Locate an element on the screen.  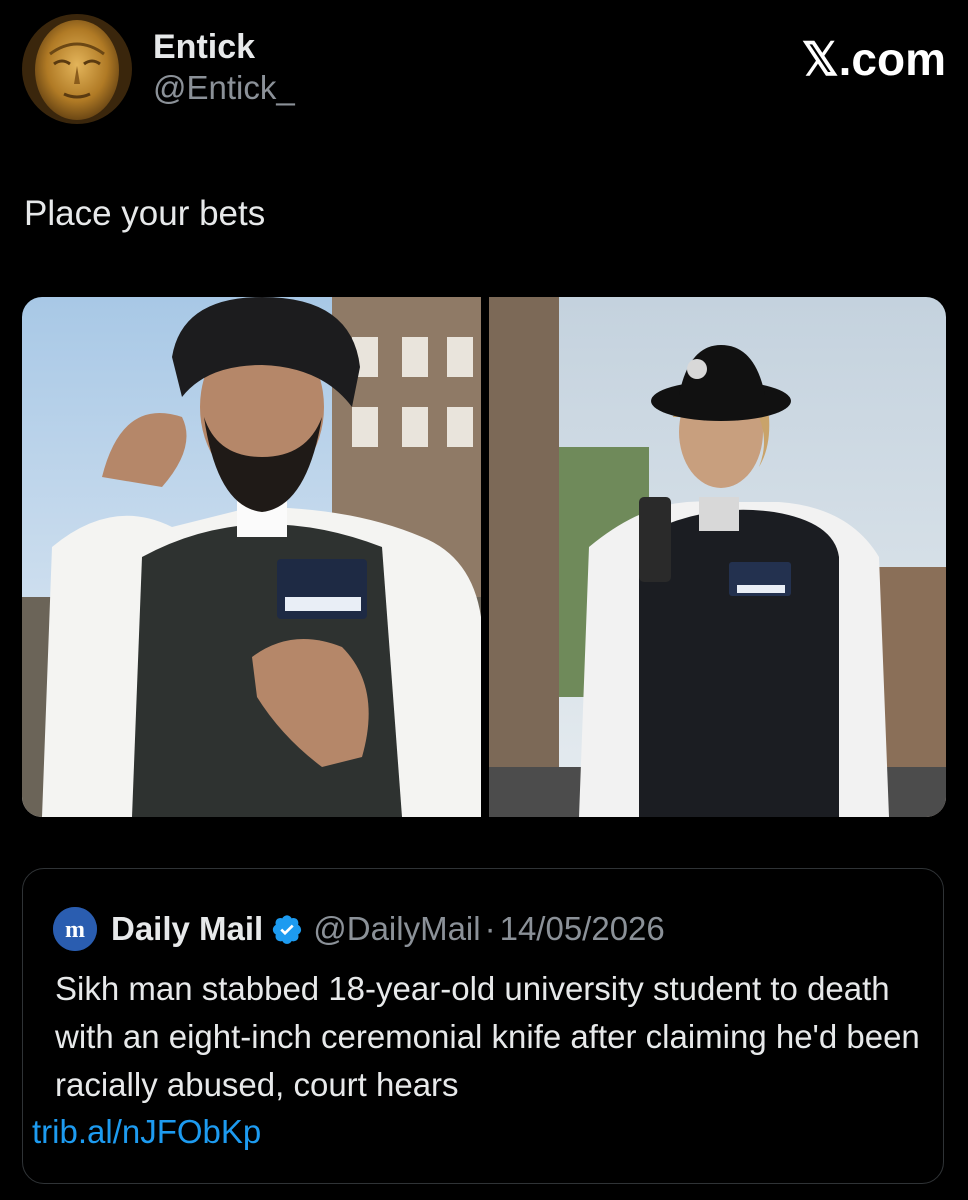
quote-header: m Daily Mail @DailyMail · 14/05/2026 is located at coordinates (359, 929).